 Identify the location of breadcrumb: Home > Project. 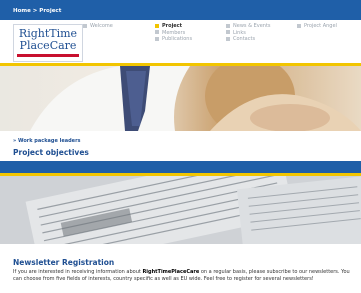
(37, 11).